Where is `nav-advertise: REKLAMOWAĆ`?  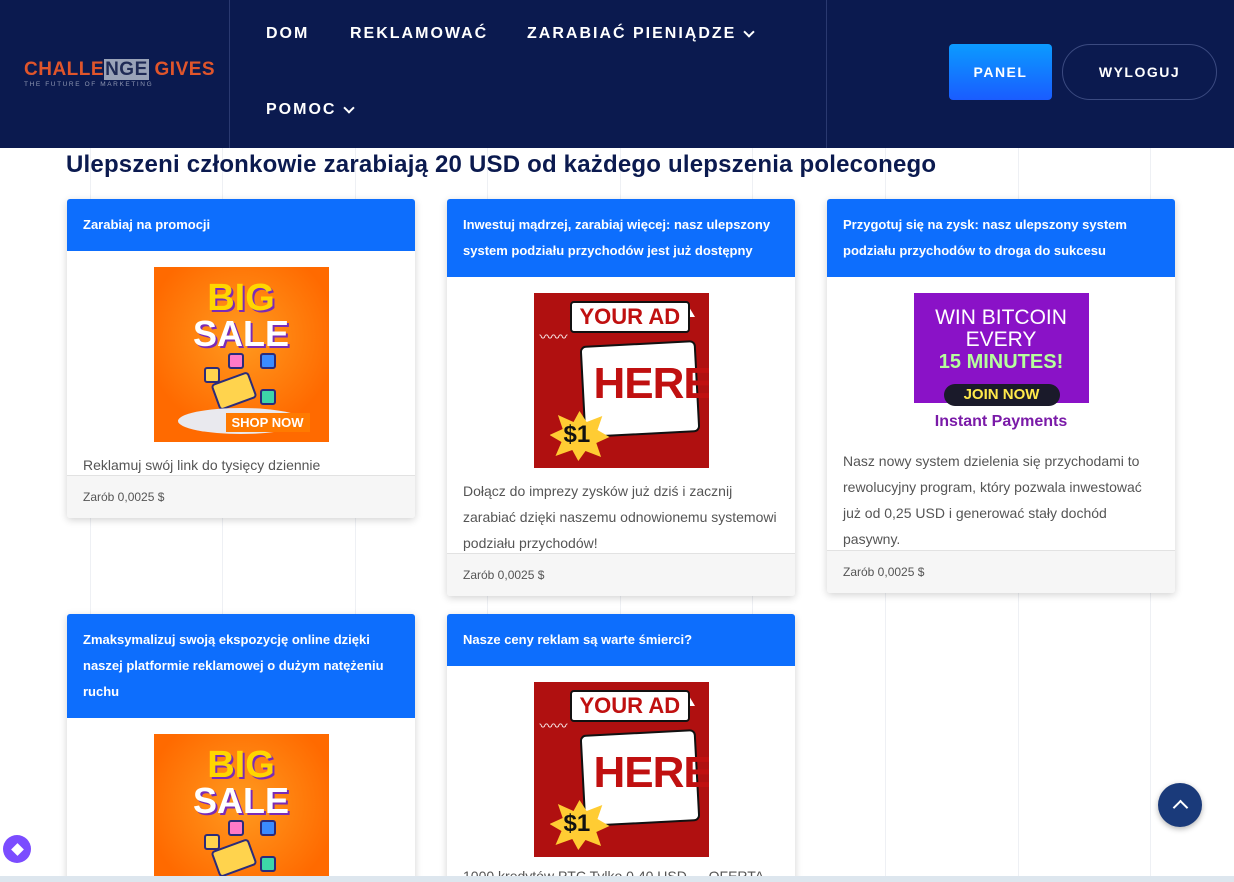
nav-advertise: REKLAMOWAĆ is located at coordinates (419, 34).